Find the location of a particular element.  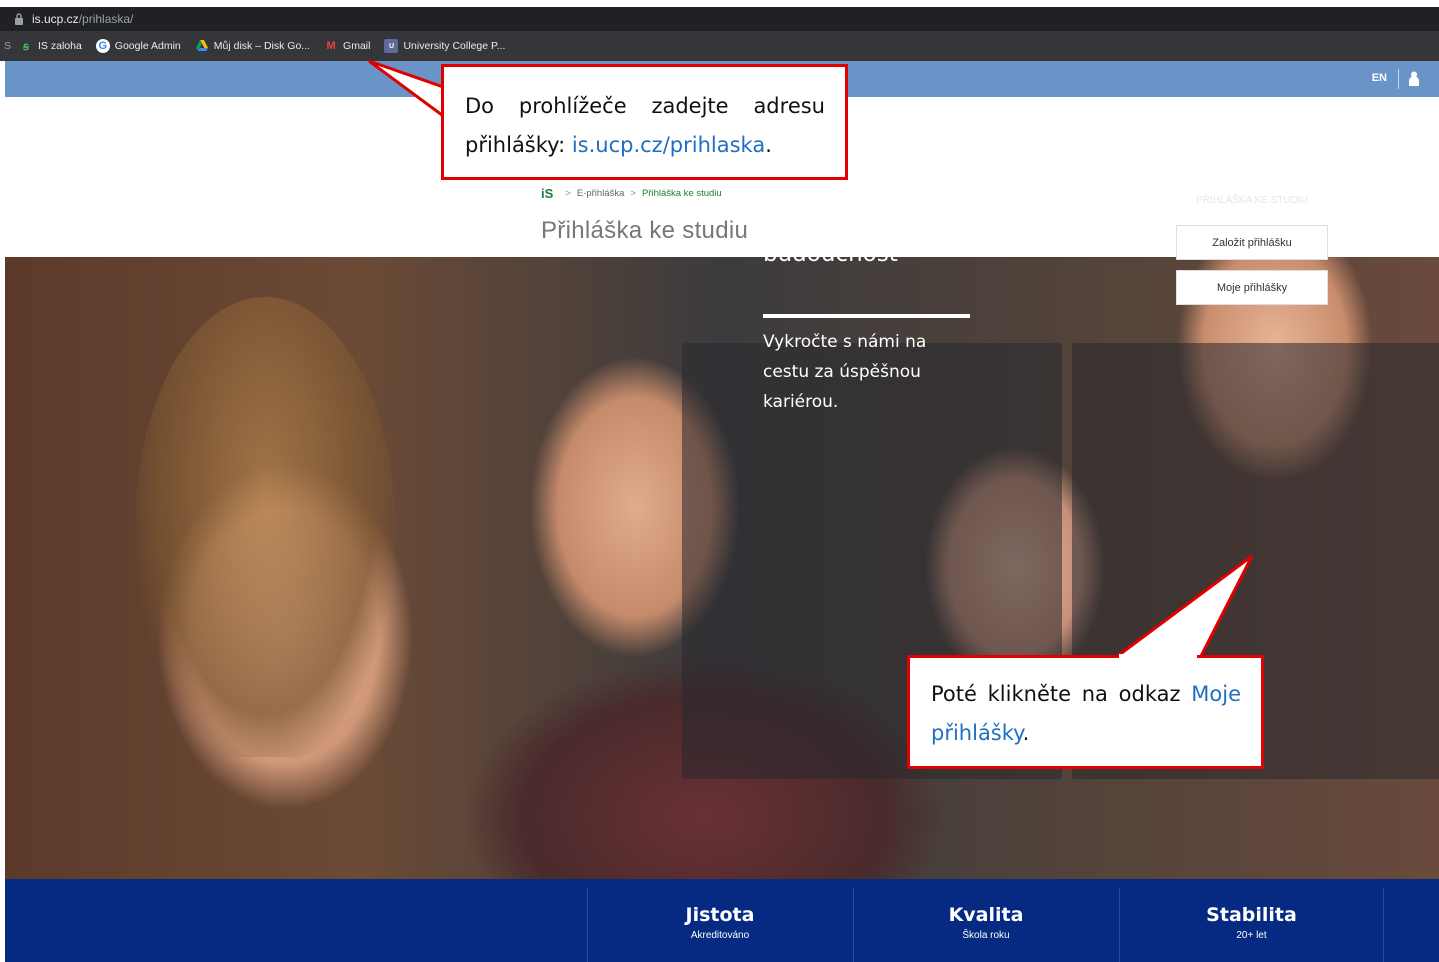

is-logo: iS is located at coordinates (547, 193).